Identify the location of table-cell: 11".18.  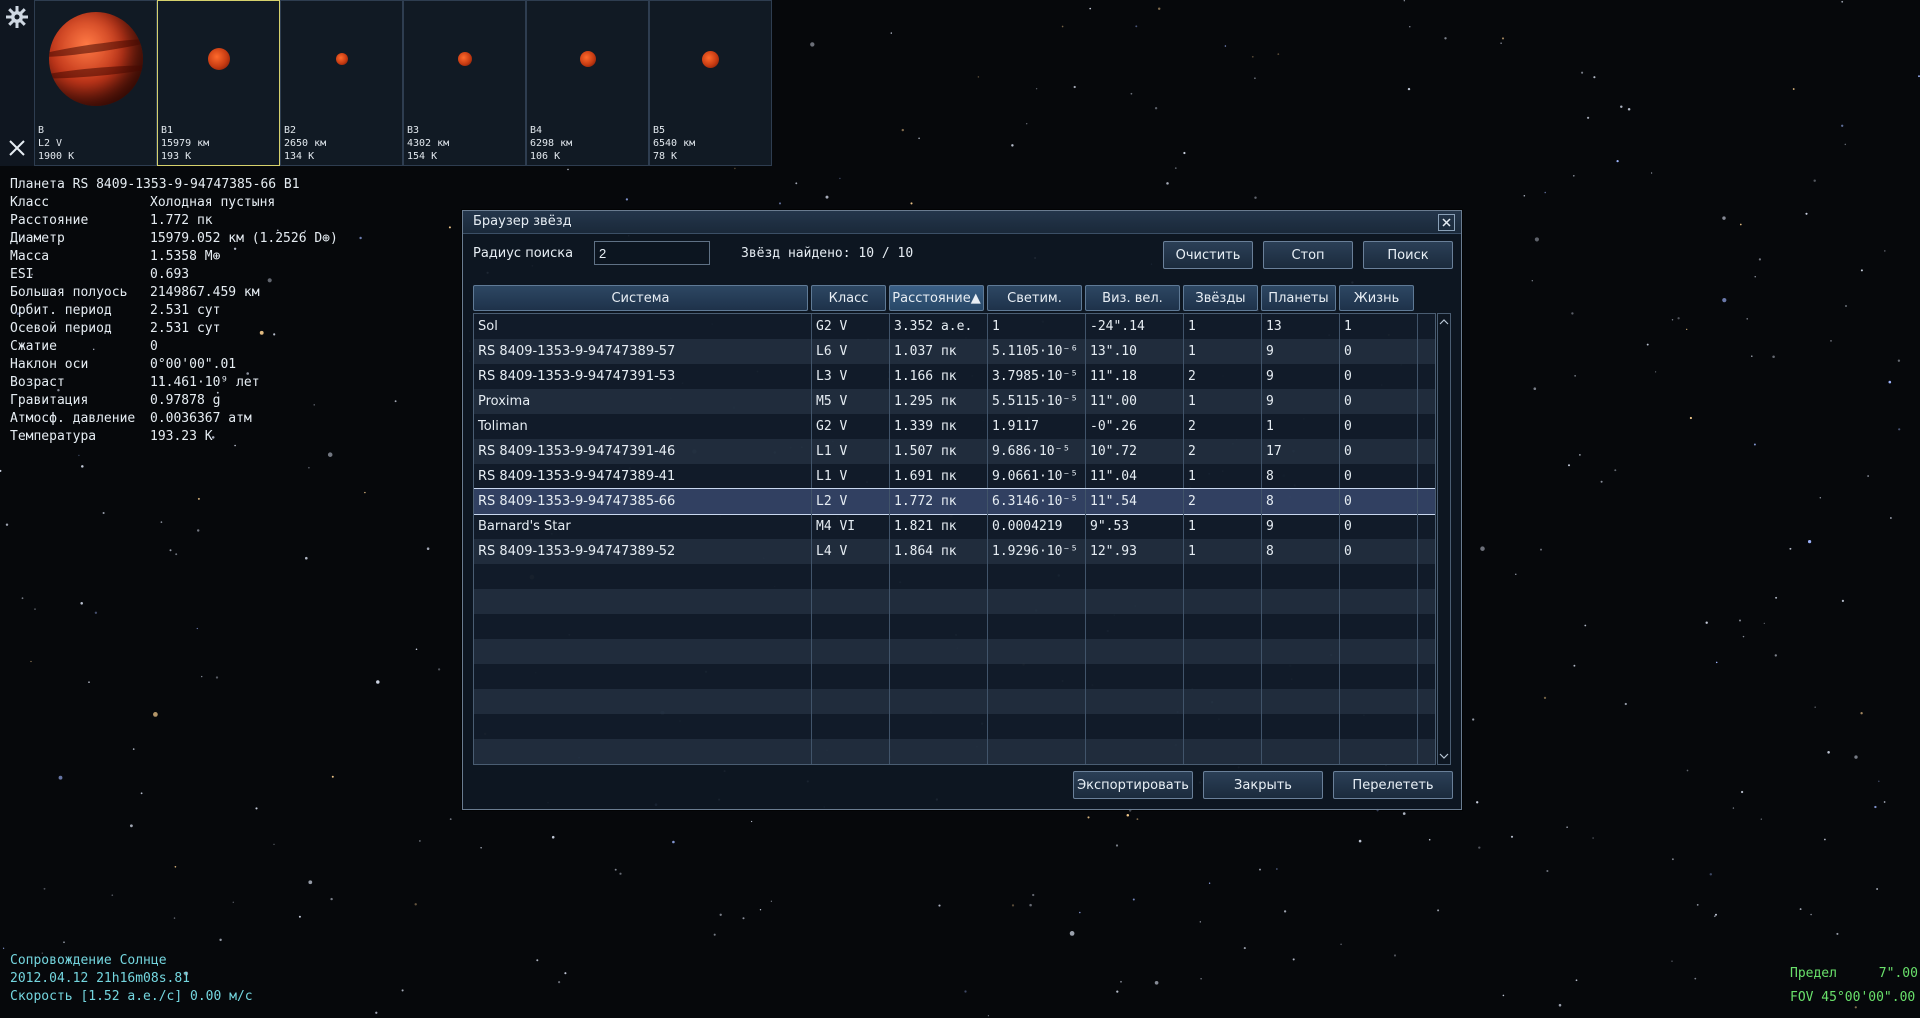
(1135, 376).